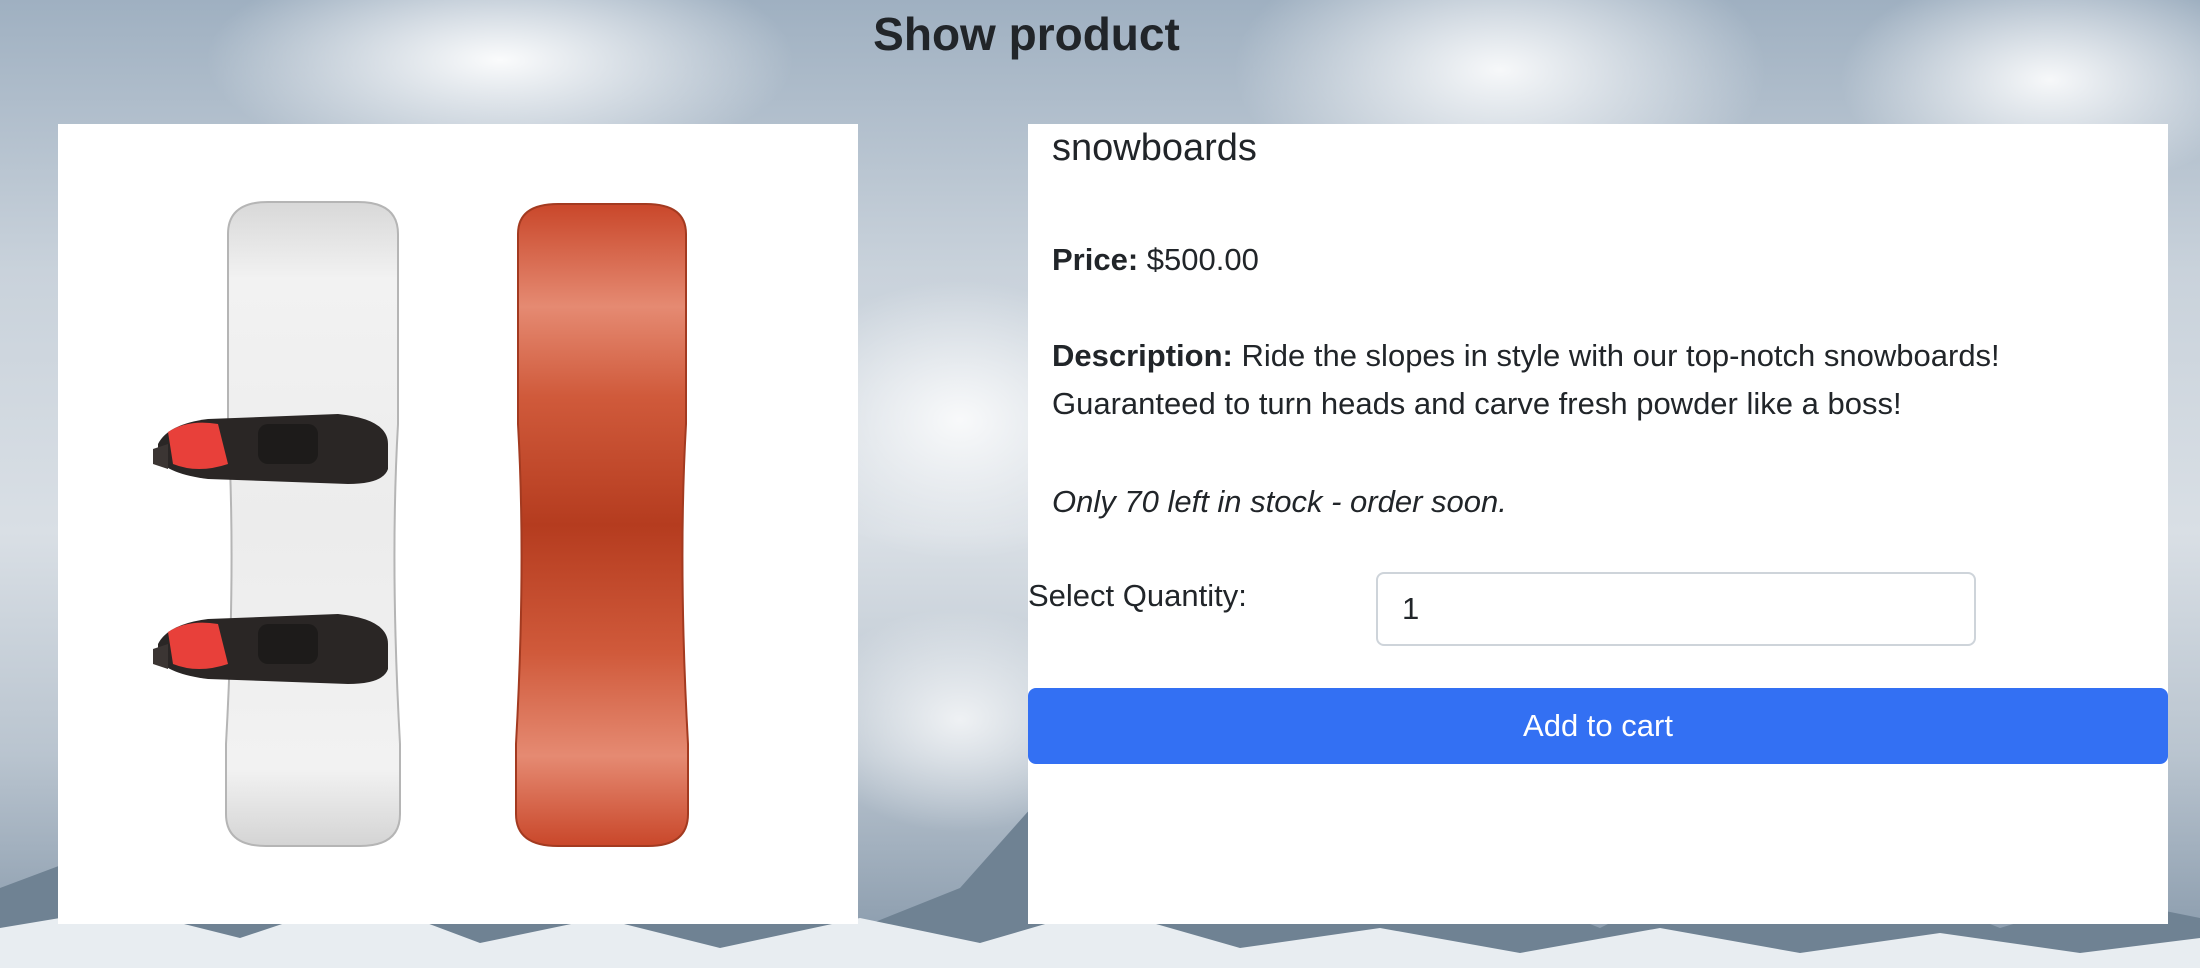  What do you see at coordinates (1137, 595) in the screenshot?
I see `quantity-label: Select Quantity:` at bounding box center [1137, 595].